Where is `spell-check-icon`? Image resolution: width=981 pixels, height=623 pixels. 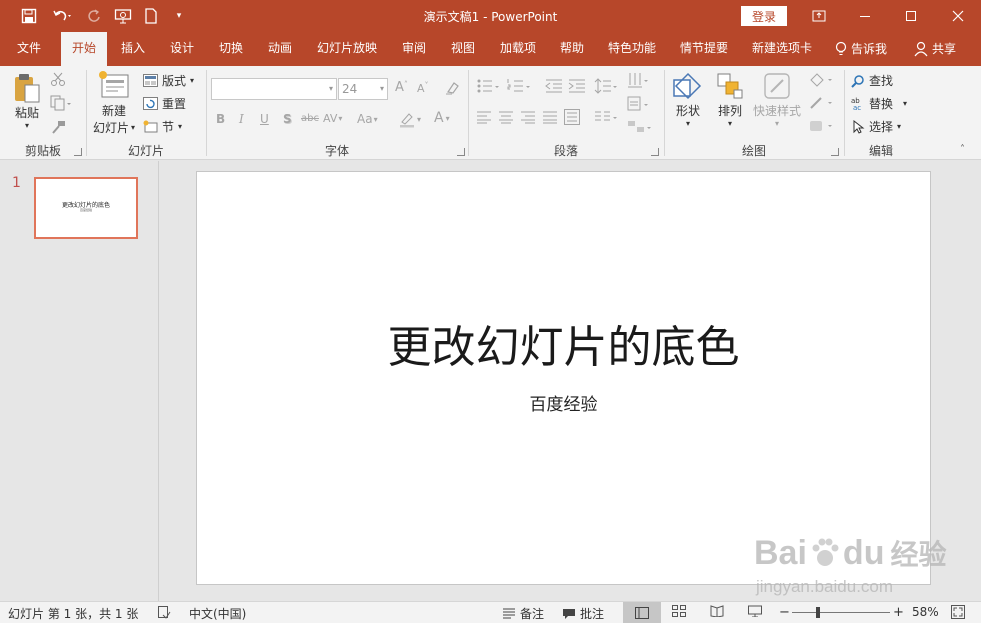 spell-check-icon is located at coordinates (164, 612).